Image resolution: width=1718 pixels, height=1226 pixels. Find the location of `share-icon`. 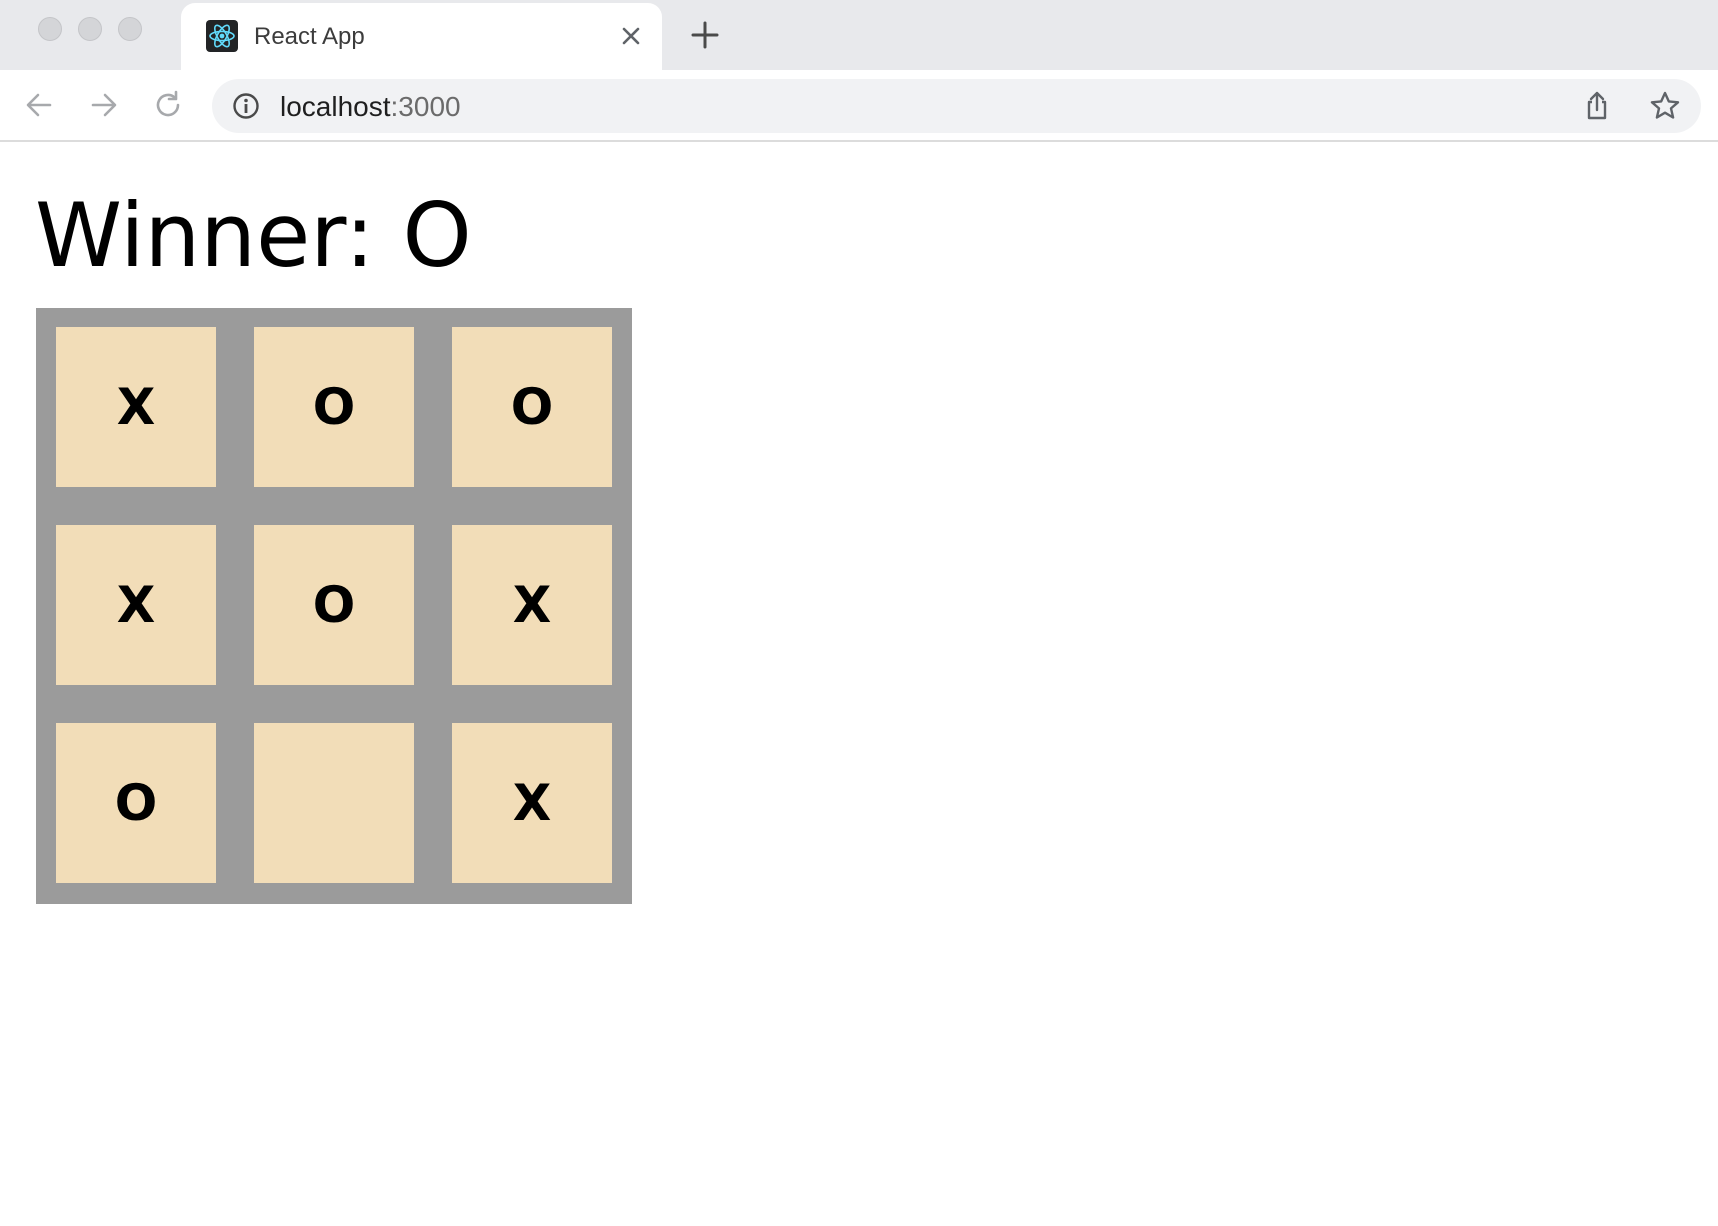

share-icon is located at coordinates (1597, 106).